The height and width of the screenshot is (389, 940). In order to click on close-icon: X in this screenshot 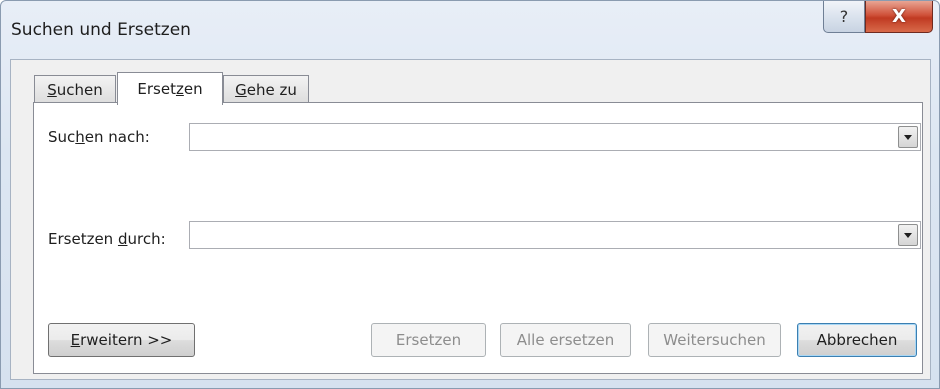, I will do `click(899, 16)`.